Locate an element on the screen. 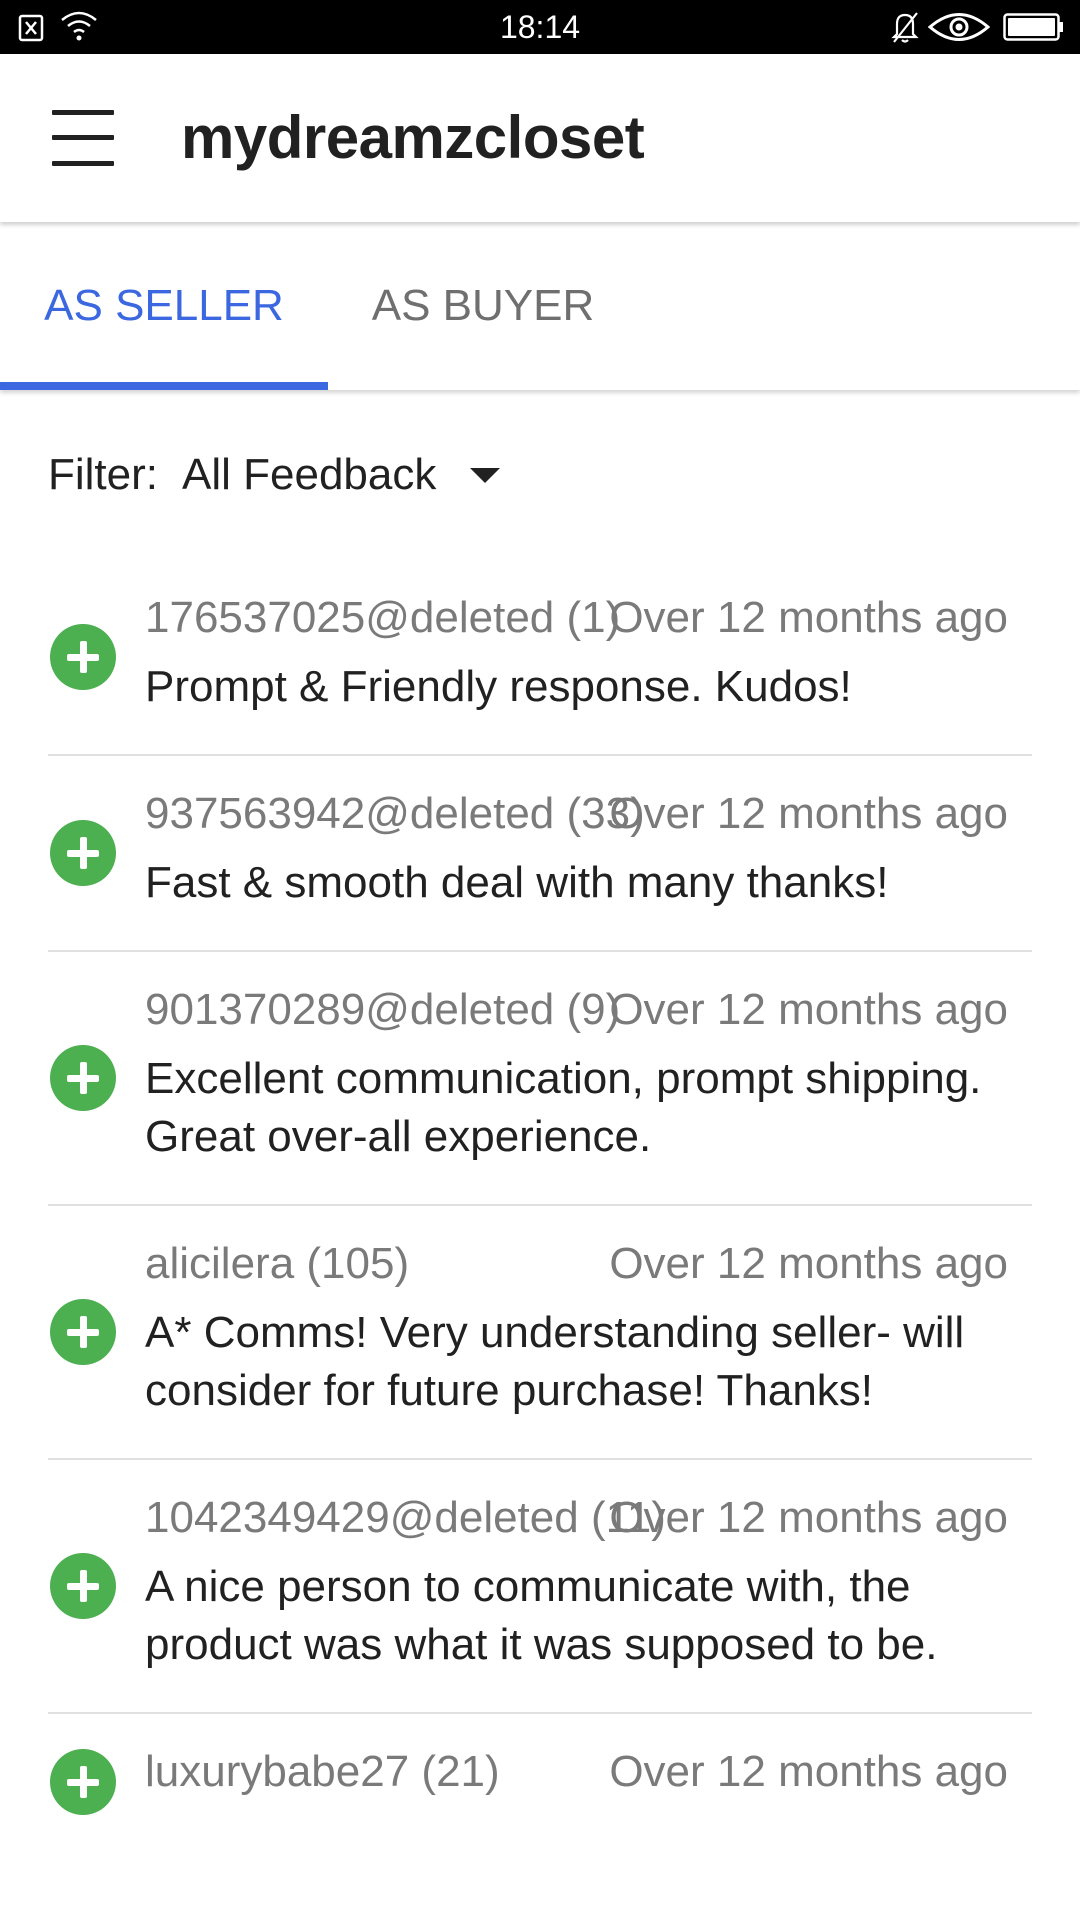 The width and height of the screenshot is (1080, 1920). tab-bar: AS SELLER AS BUYER is located at coordinates (540, 306).